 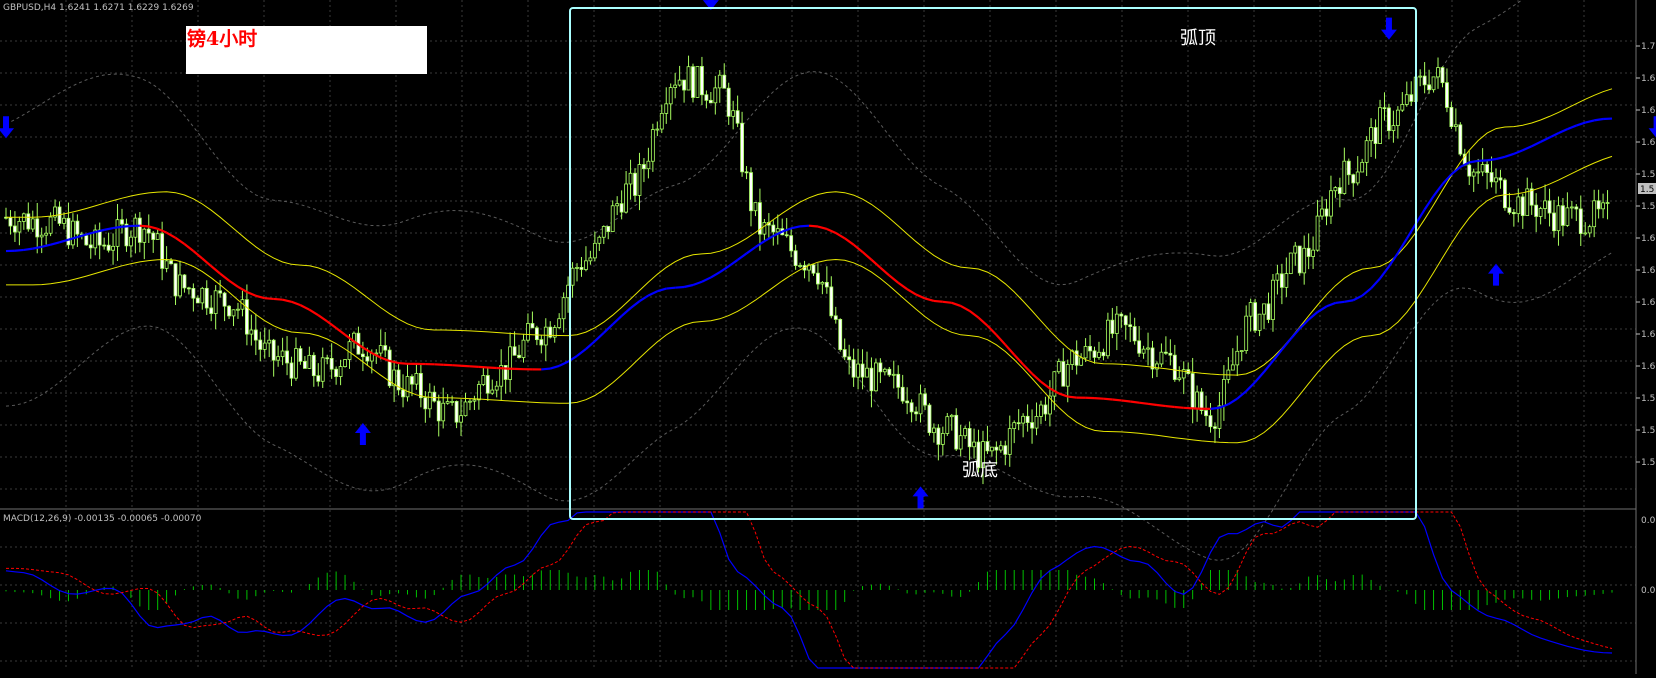 I want to click on macd-tick-label: 0.0, so click(x=1648, y=591).